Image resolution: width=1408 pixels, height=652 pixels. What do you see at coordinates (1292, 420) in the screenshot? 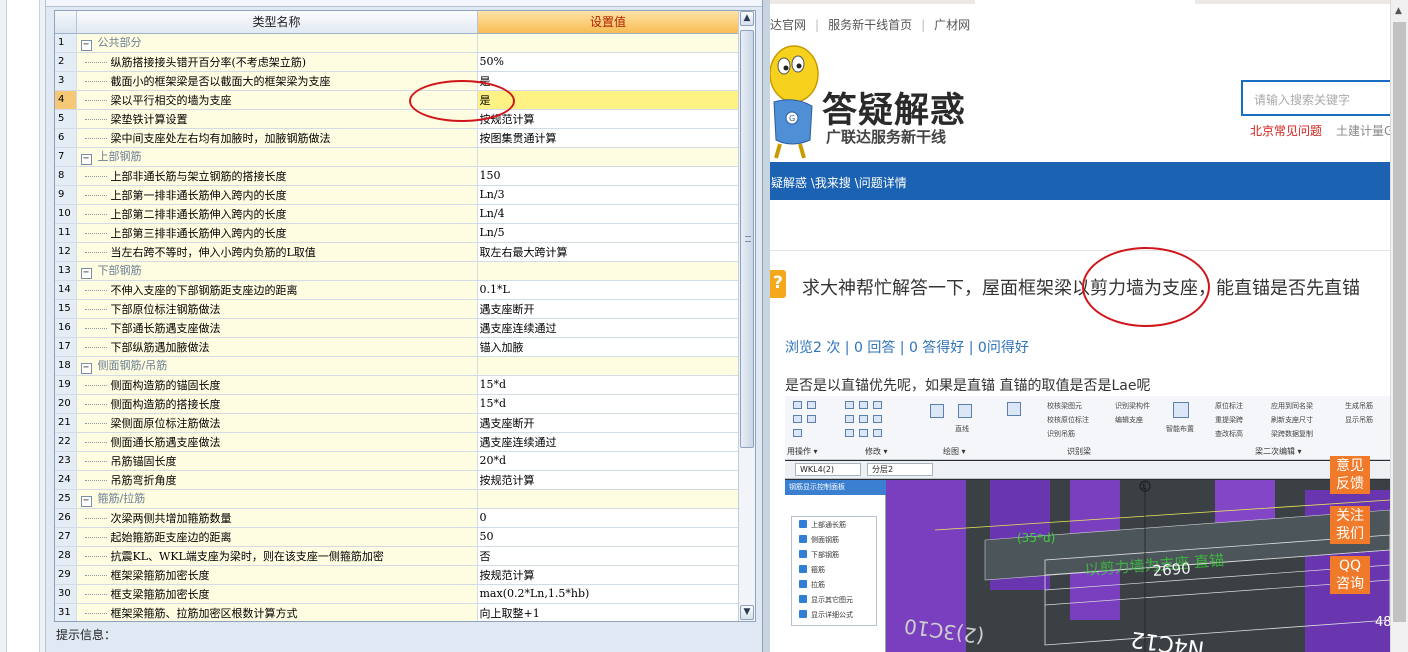
I see `ribbon-label: 刷新支座尺寸` at bounding box center [1292, 420].